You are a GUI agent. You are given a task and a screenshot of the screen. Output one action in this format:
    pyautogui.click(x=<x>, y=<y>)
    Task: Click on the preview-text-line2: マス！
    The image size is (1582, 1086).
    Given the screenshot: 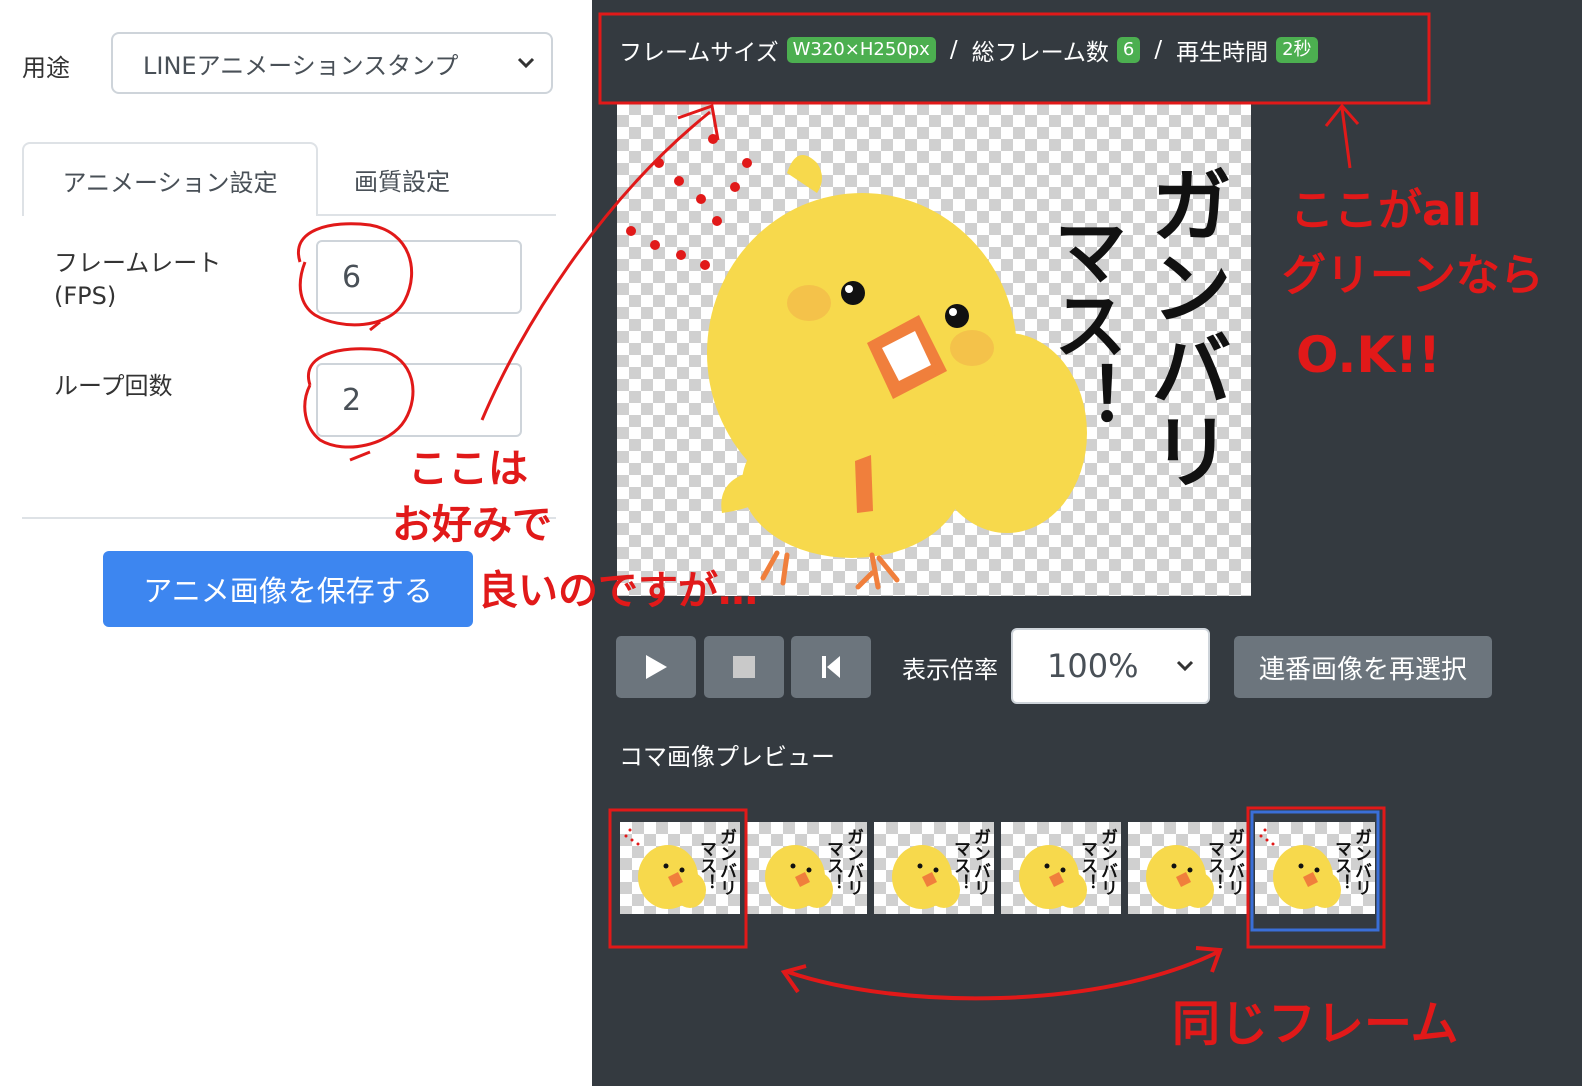 What is the action you would take?
    pyautogui.click(x=1084, y=324)
    